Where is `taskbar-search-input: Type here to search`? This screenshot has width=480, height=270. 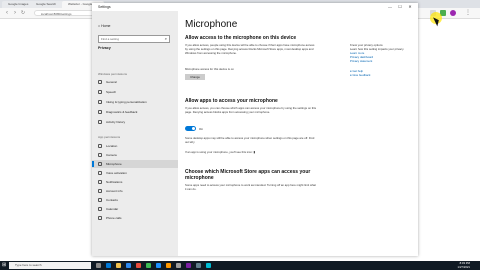 taskbar-search-input: Type here to search is located at coordinates (50, 265).